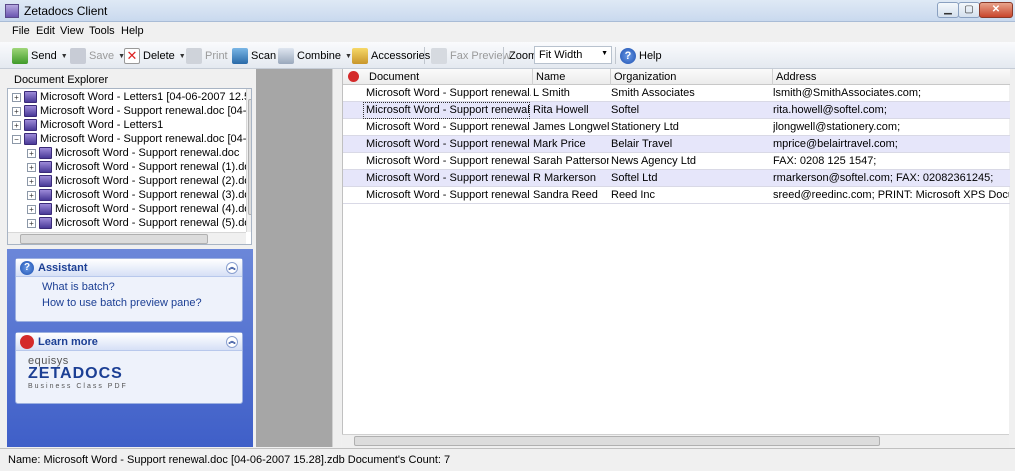 The image size is (1015, 471). Describe the element at coordinates (891, 144) in the screenshot. I see `cell-address: mprice@belairtravel.com;` at that location.